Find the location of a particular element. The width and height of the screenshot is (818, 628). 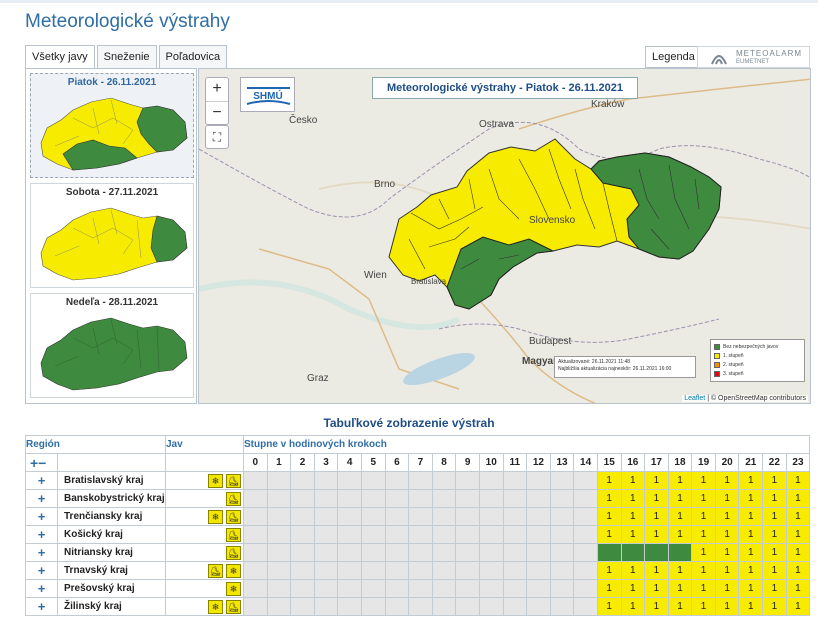

osm-attribution: | © OpenStreetMap contributors is located at coordinates (755, 398).